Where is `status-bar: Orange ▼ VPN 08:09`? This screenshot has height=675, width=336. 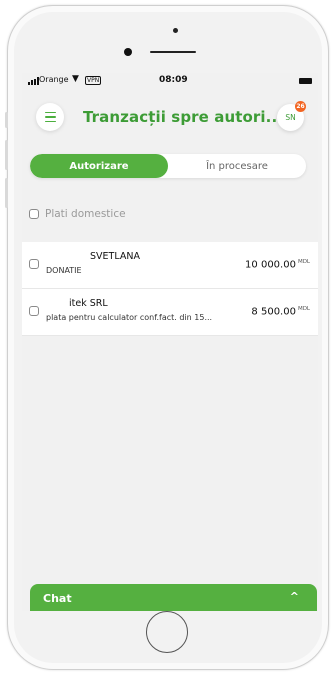 status-bar: Orange ▼ VPN 08:09 is located at coordinates (170, 81).